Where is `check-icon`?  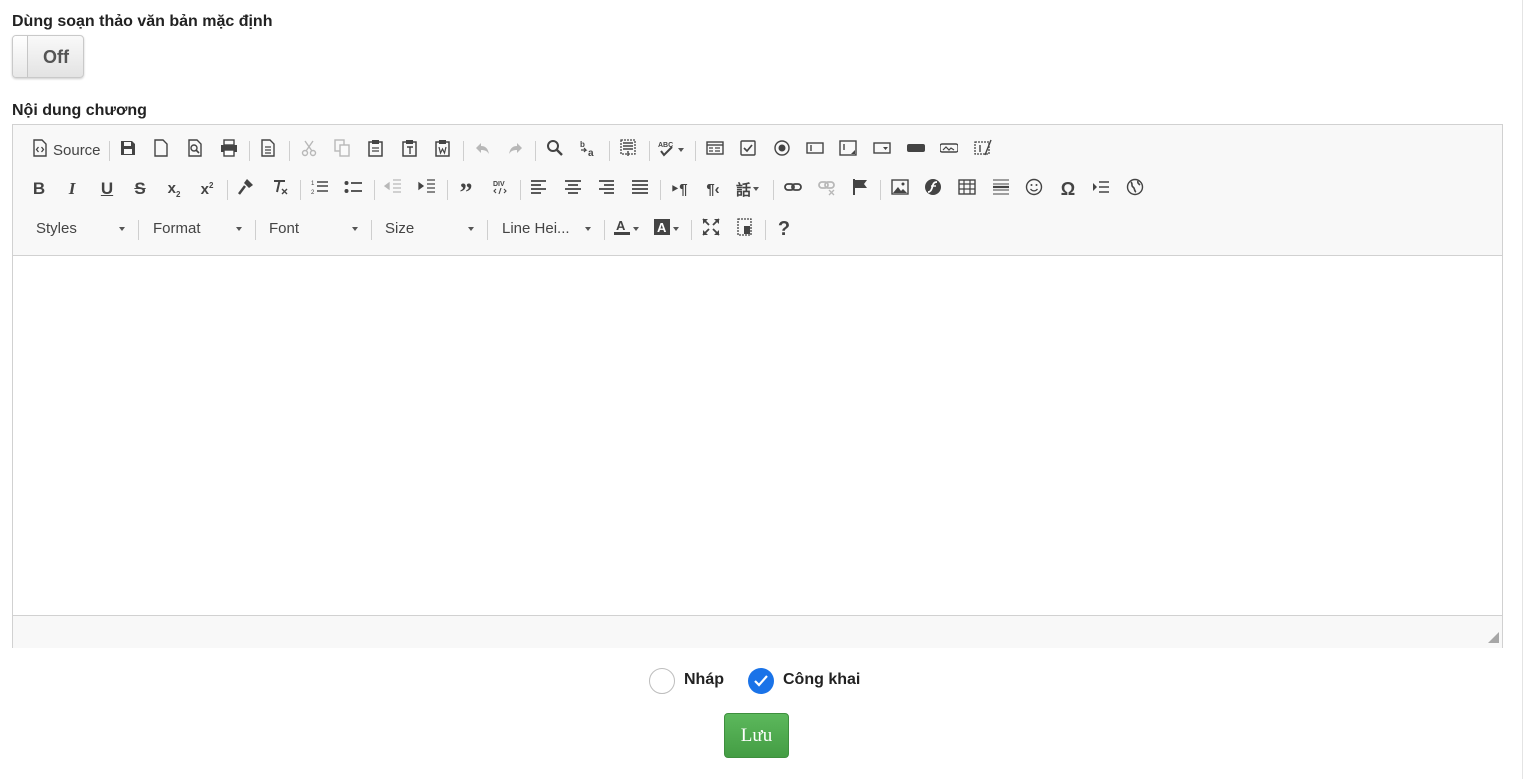 check-icon is located at coordinates (761, 681).